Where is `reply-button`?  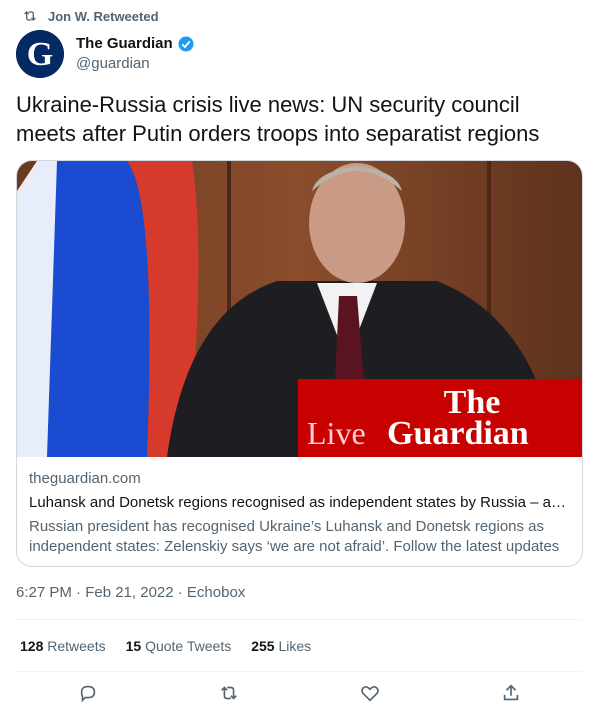
reply-button is located at coordinates (88, 693).